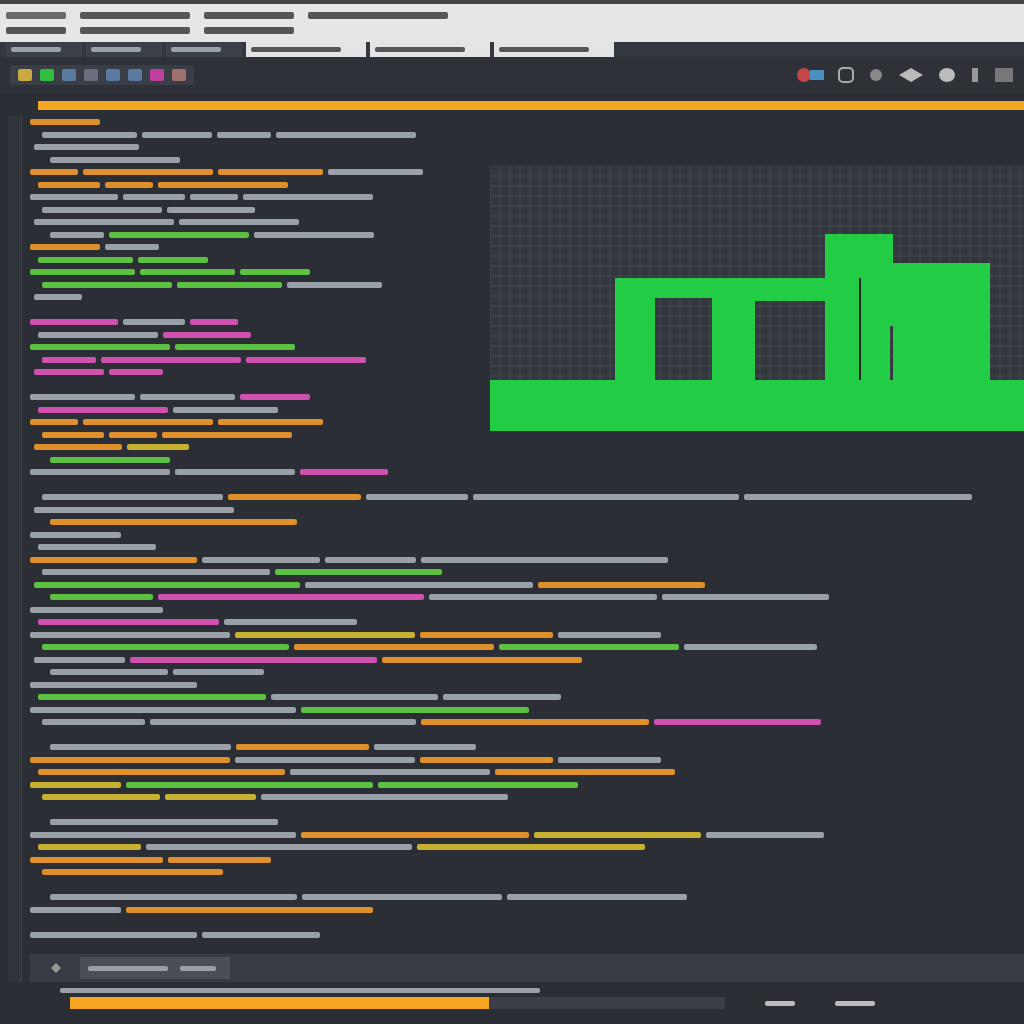  I want to click on square-icon, so click(846, 75).